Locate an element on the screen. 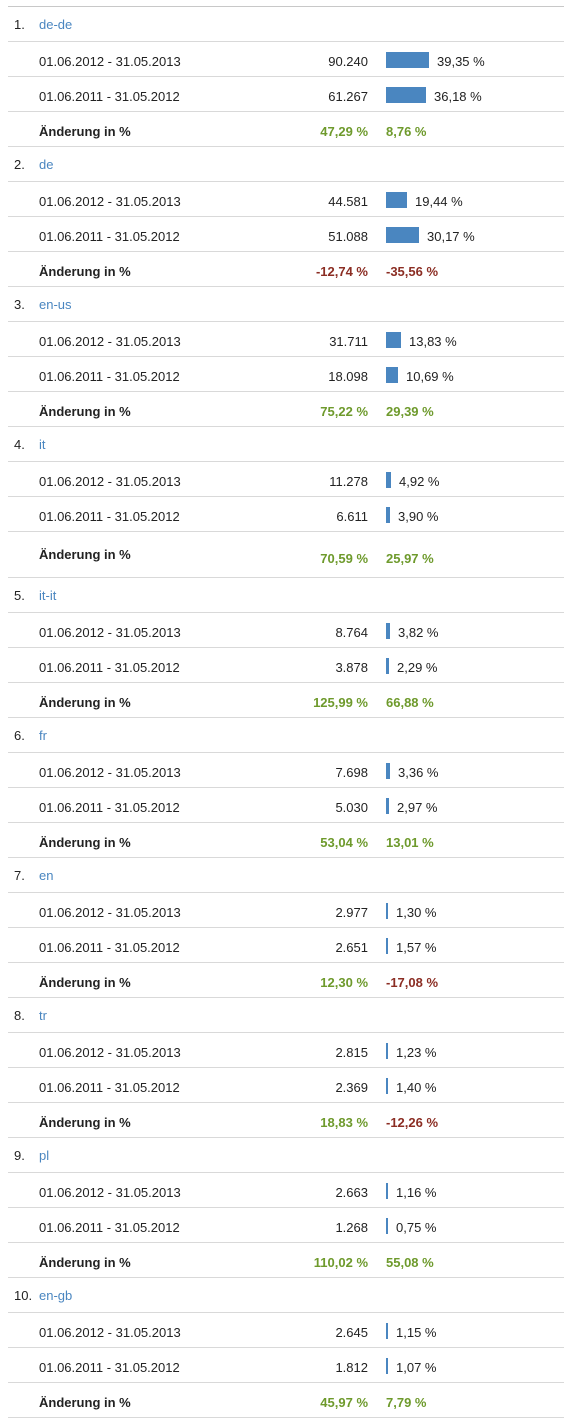  value-change-percent: 75,22 % is located at coordinates (344, 411).